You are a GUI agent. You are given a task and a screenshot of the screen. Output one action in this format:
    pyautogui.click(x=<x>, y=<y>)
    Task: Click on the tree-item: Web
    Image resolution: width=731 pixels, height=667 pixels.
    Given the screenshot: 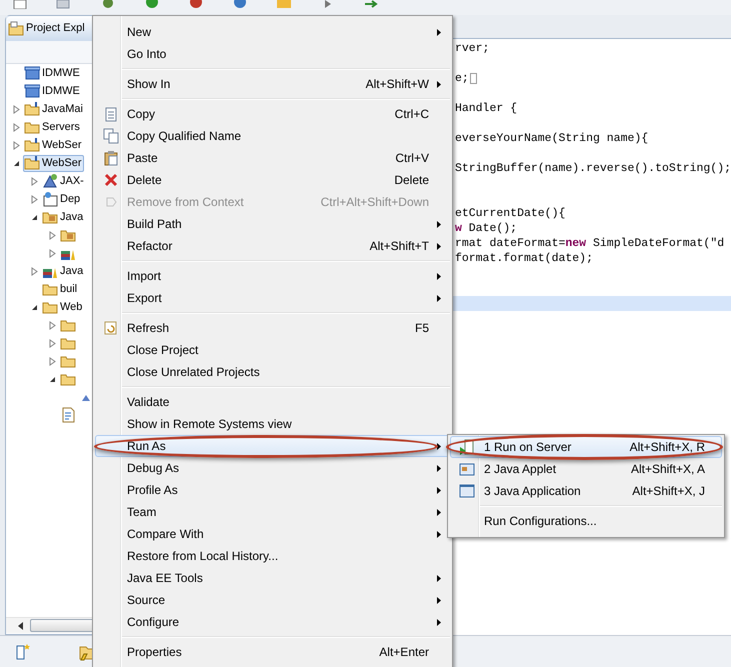 What is the action you would take?
    pyautogui.click(x=62, y=307)
    